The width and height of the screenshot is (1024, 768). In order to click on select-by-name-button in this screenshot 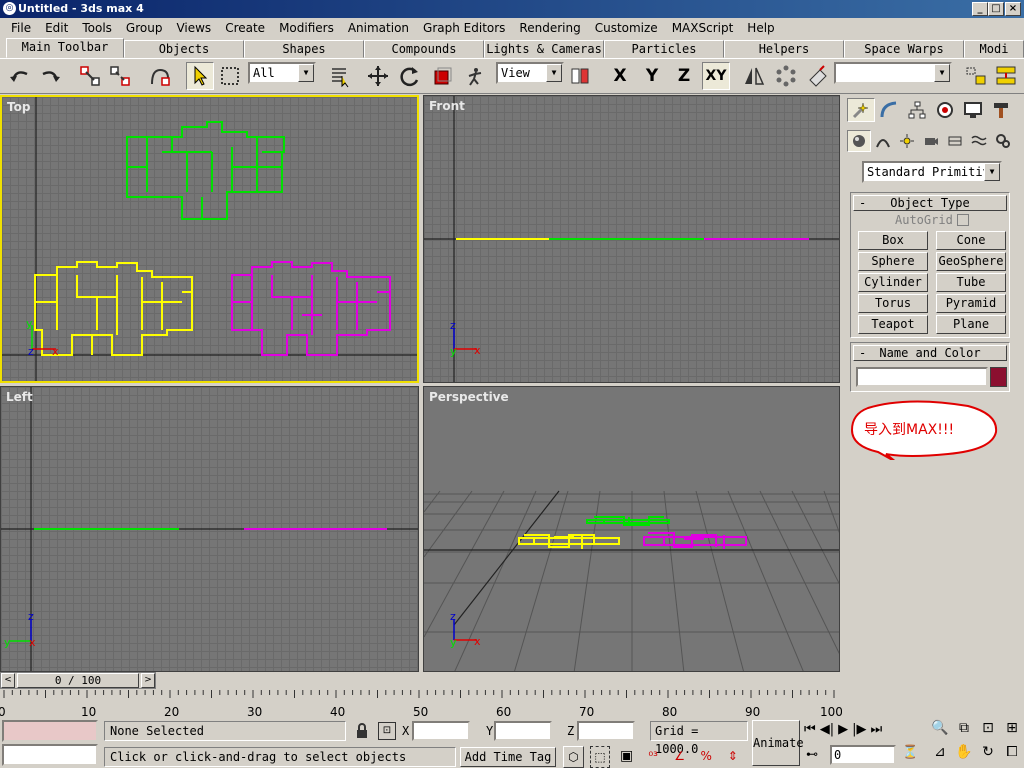, I will do `click(340, 76)`.